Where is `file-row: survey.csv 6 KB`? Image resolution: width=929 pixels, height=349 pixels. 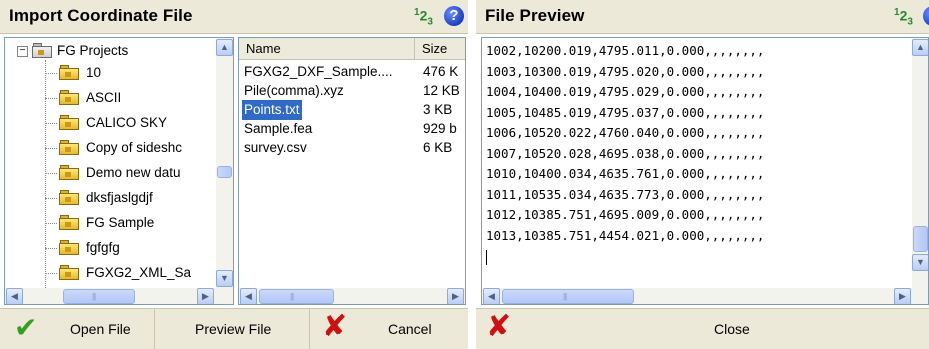
file-row: survey.csv 6 KB is located at coordinates (352, 148).